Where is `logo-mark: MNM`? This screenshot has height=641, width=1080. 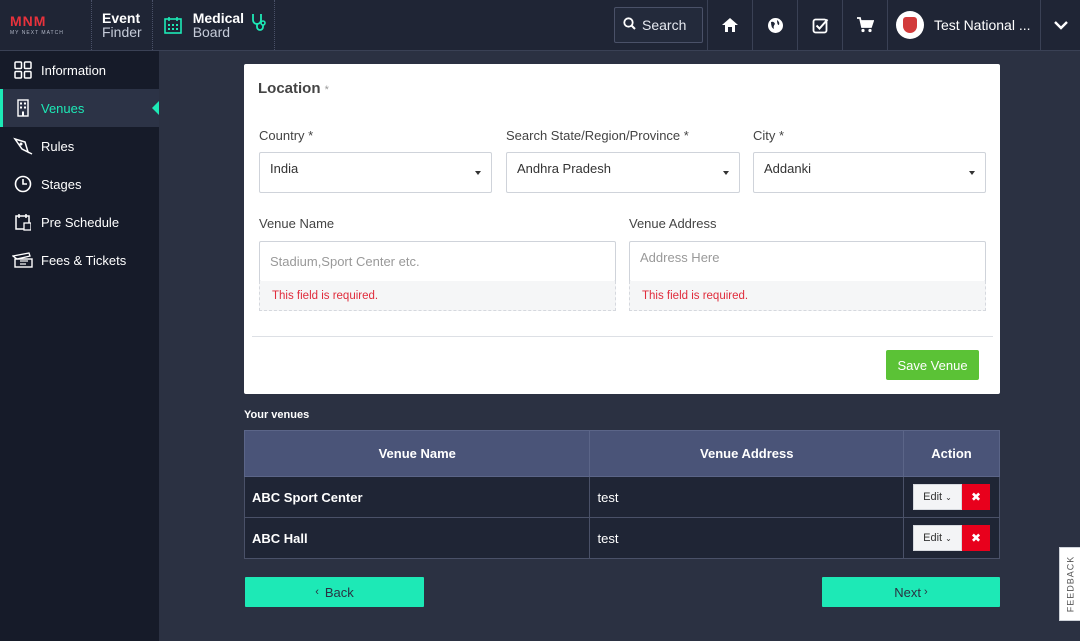 logo-mark: MNM is located at coordinates (28, 20).